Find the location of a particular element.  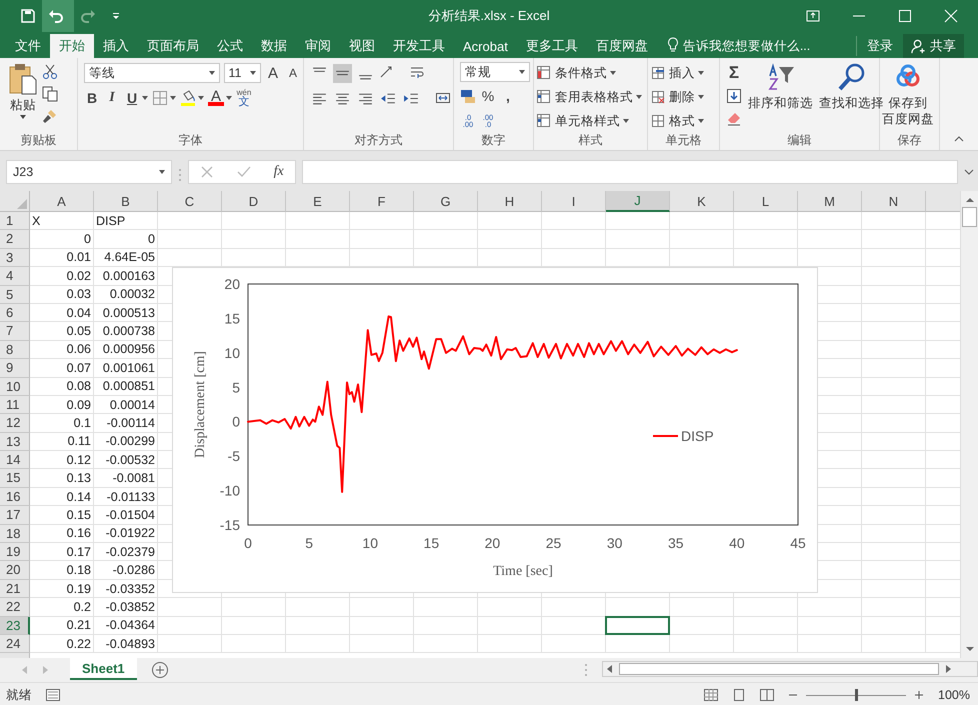

column-header: E is located at coordinates (318, 201).